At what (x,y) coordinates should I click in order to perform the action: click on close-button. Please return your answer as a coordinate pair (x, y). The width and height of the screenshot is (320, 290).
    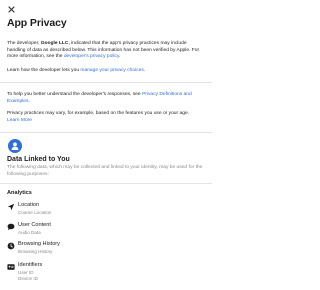
    Looking at the image, I should click on (11, 9).